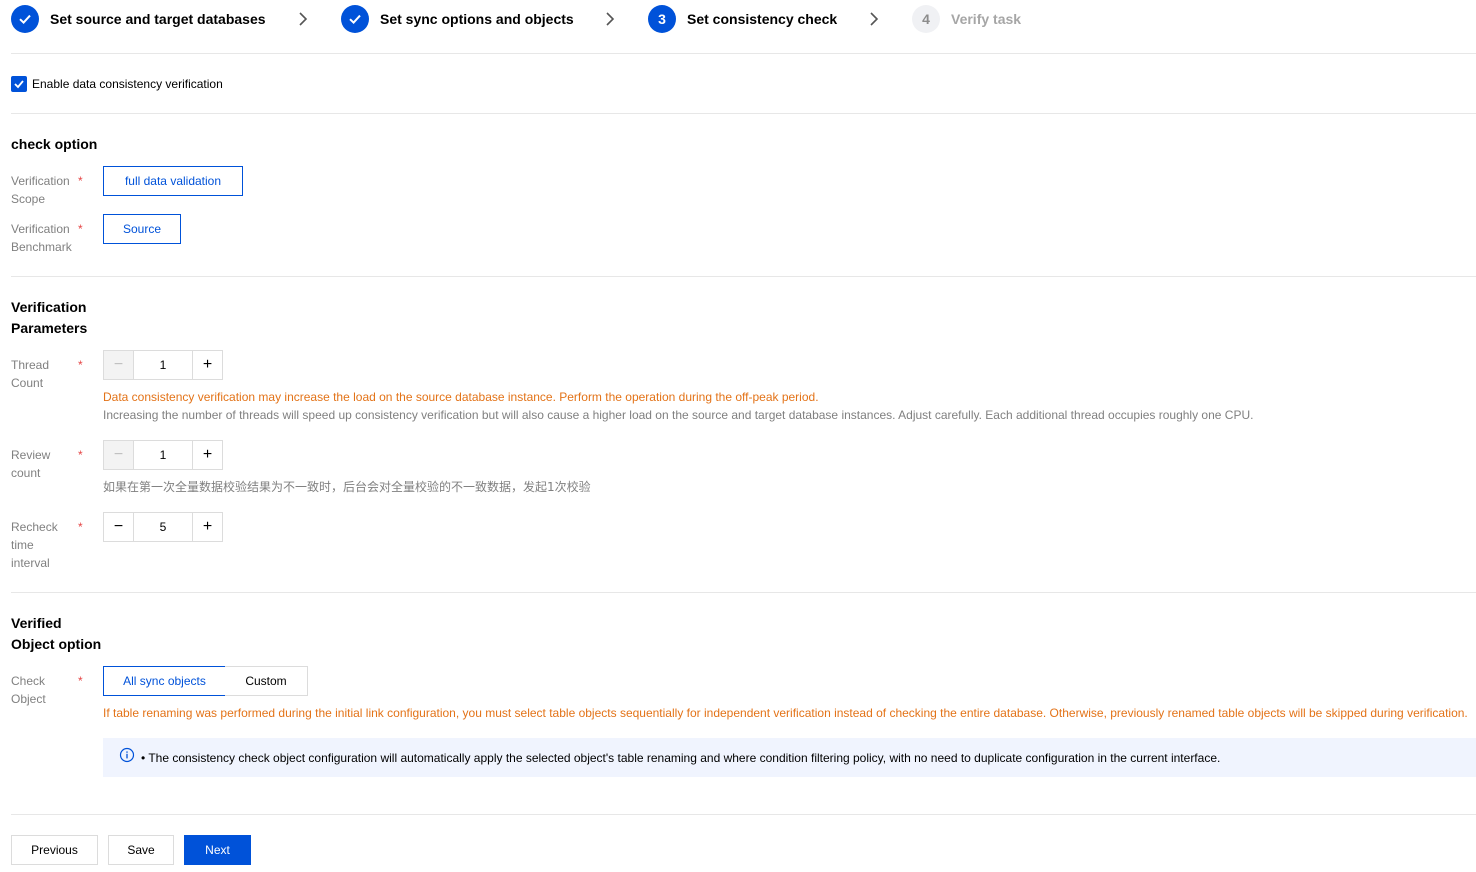  I want to click on recheck-interval-label: Recheck time interval, so click(43, 545).